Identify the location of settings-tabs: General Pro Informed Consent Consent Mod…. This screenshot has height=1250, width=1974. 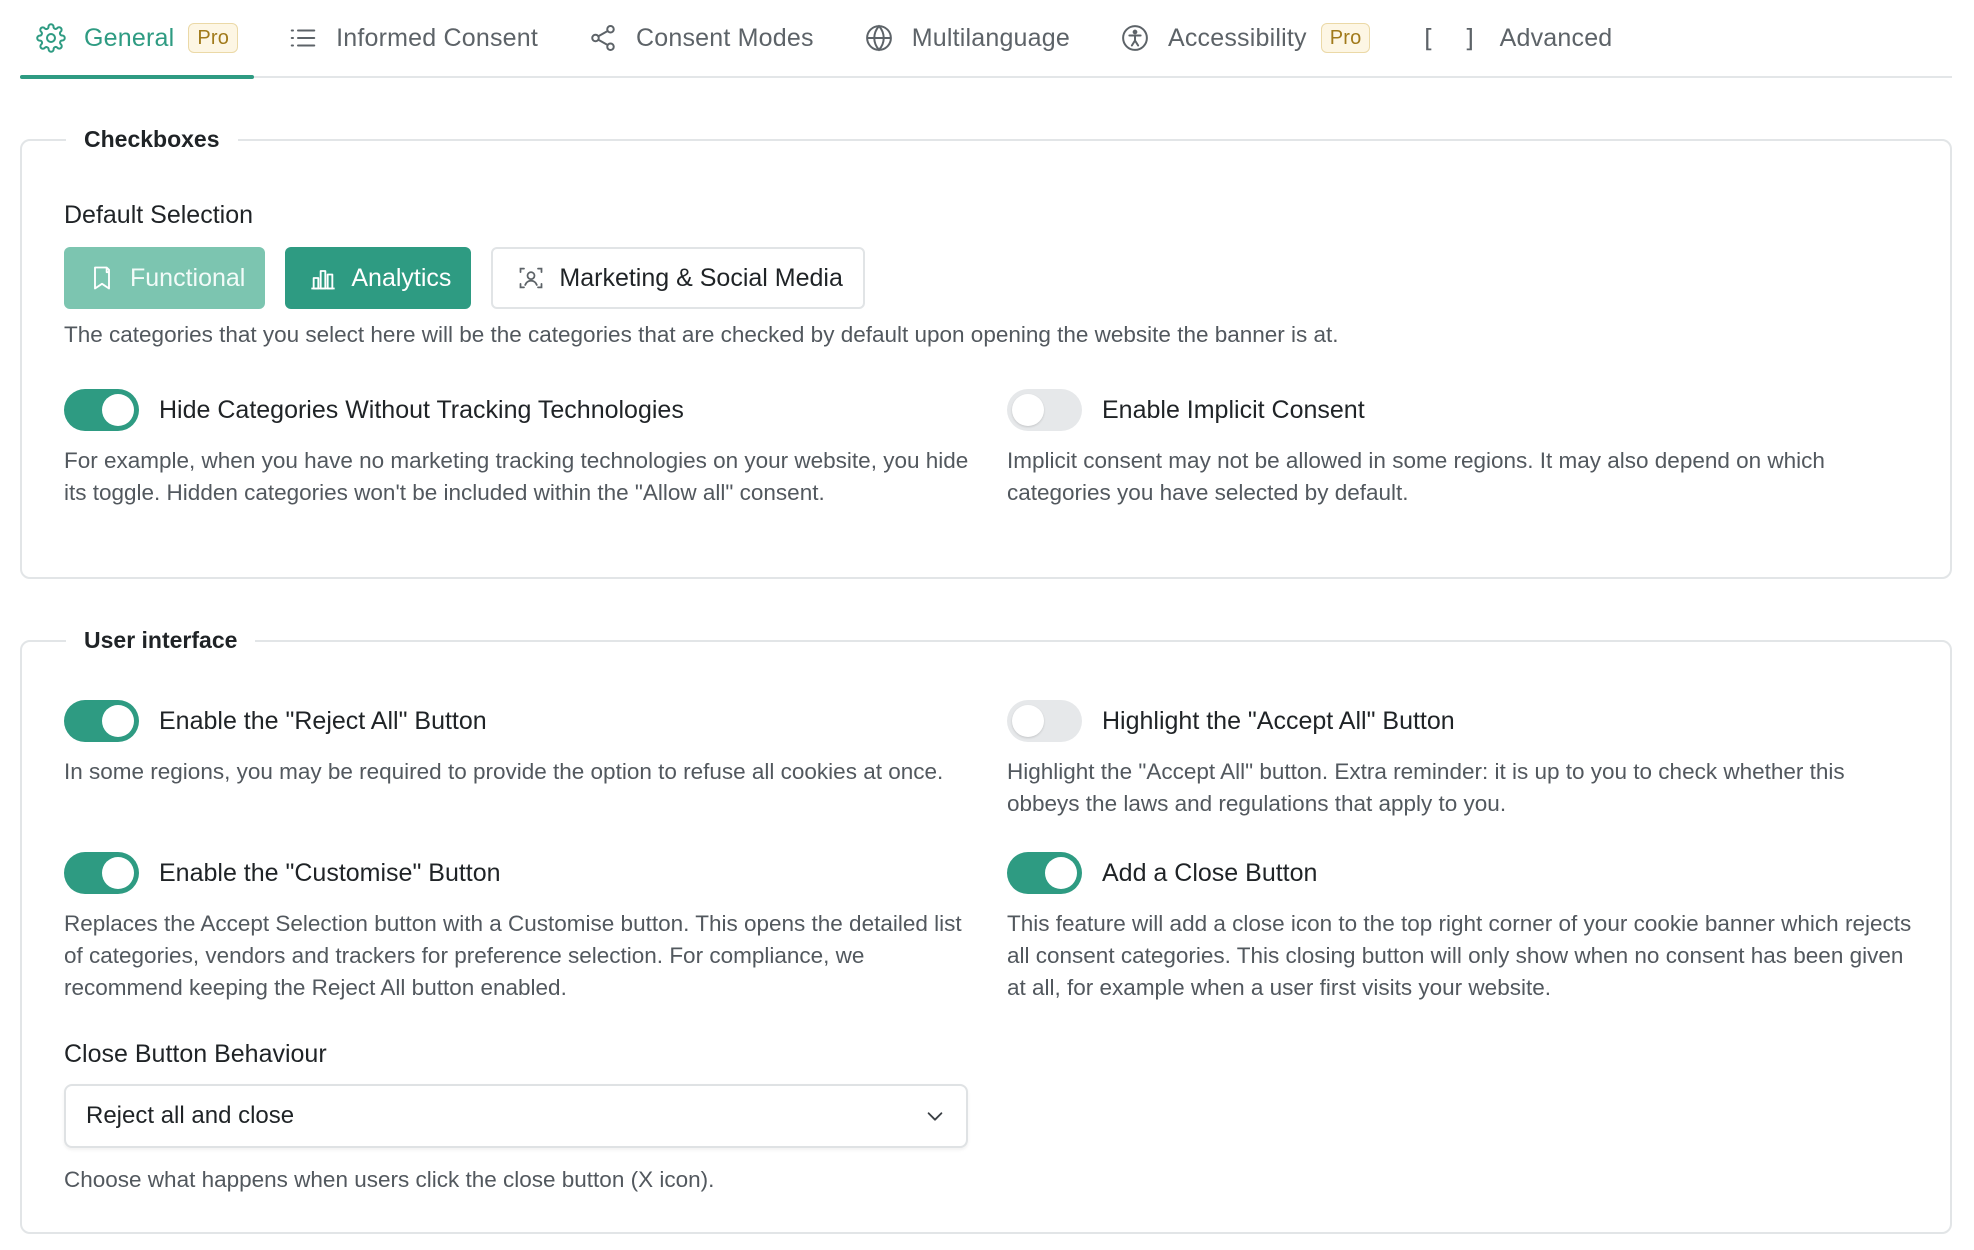
(986, 39).